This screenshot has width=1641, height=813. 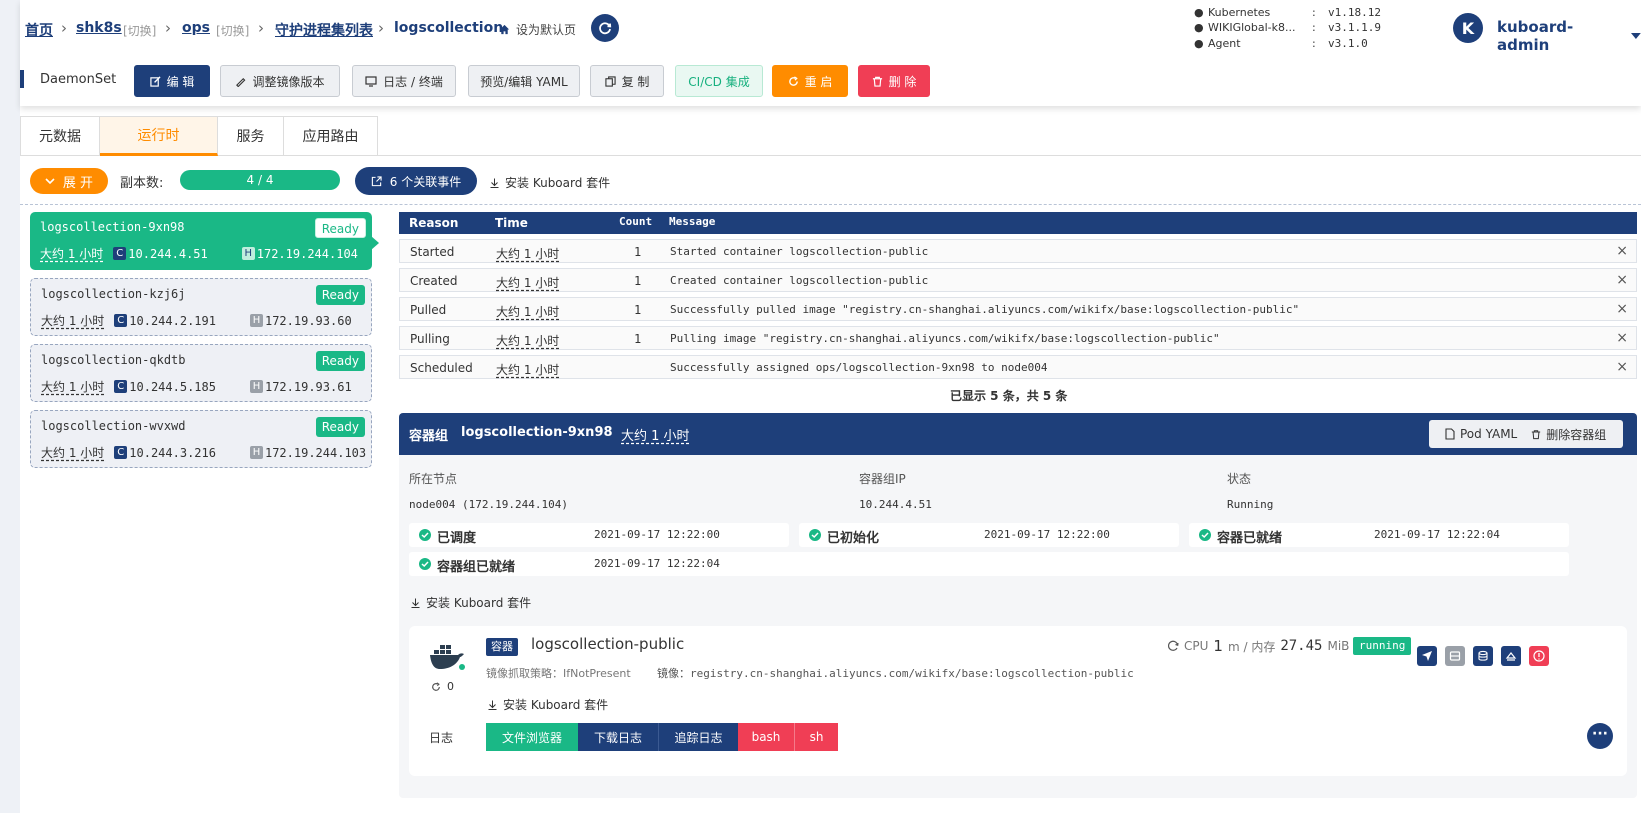 What do you see at coordinates (1511, 656) in the screenshot?
I see `eject-button` at bounding box center [1511, 656].